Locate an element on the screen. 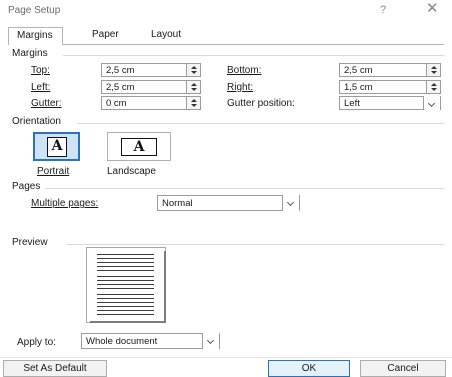 This screenshot has height=377, width=452. tab-divider is located at coordinates (226, 44).